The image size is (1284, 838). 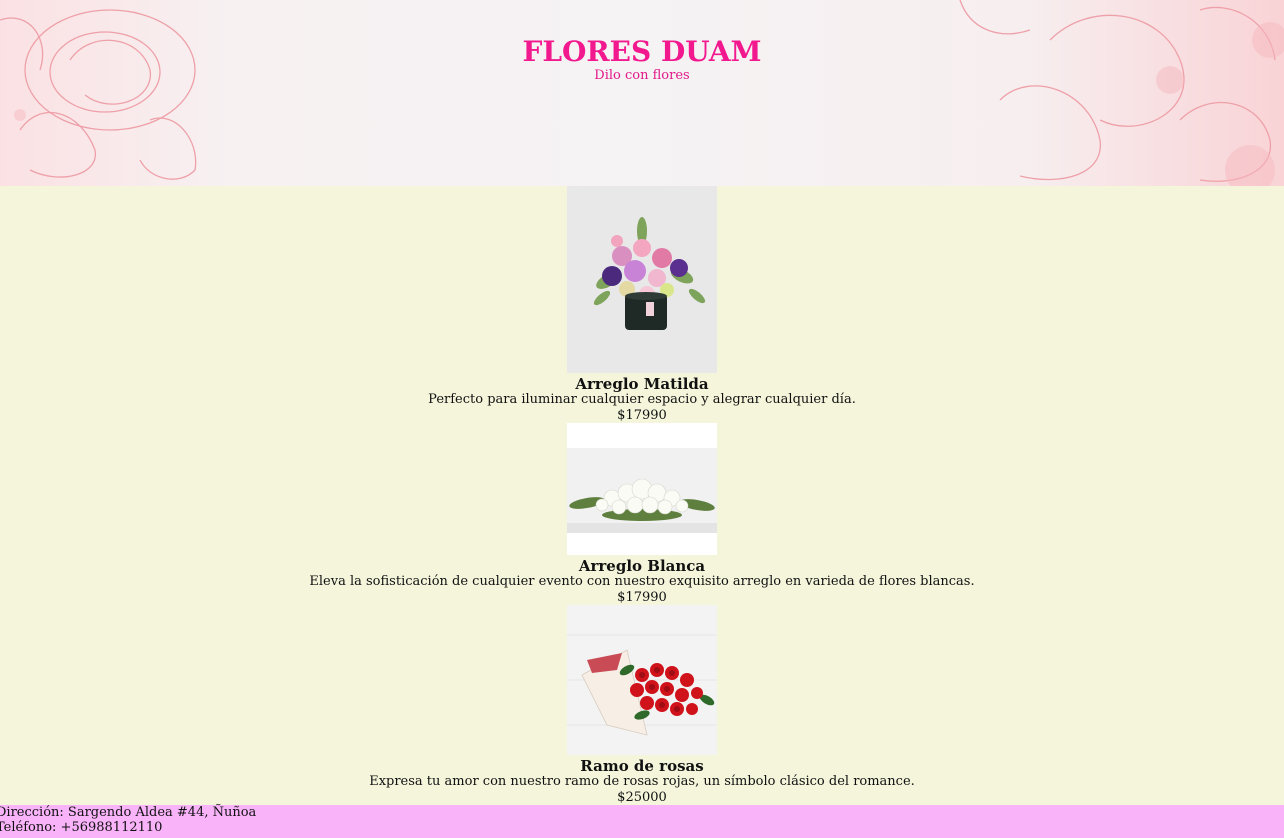 What do you see at coordinates (642, 279) in the screenshot?
I see `product-image-matilda` at bounding box center [642, 279].